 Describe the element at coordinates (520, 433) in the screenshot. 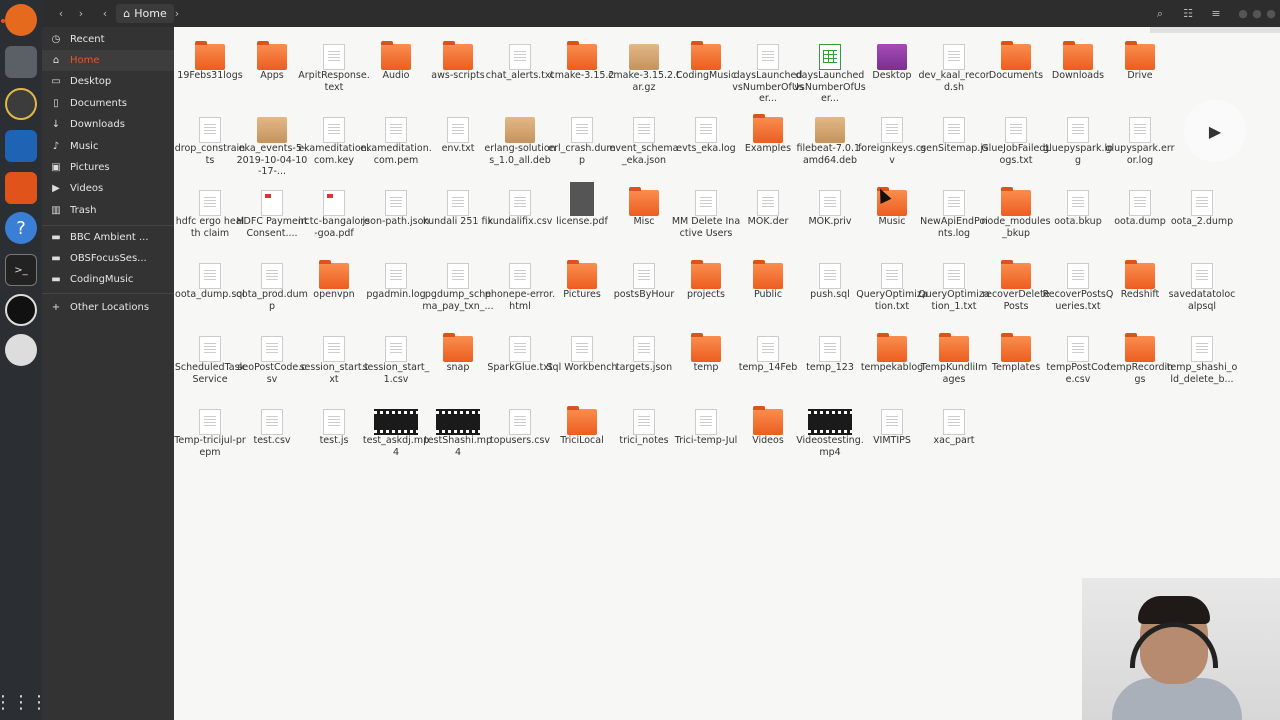

I see `file-item: topusers.csv` at that location.